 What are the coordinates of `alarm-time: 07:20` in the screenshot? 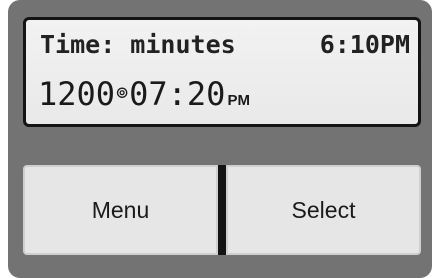 It's located at (177, 94).